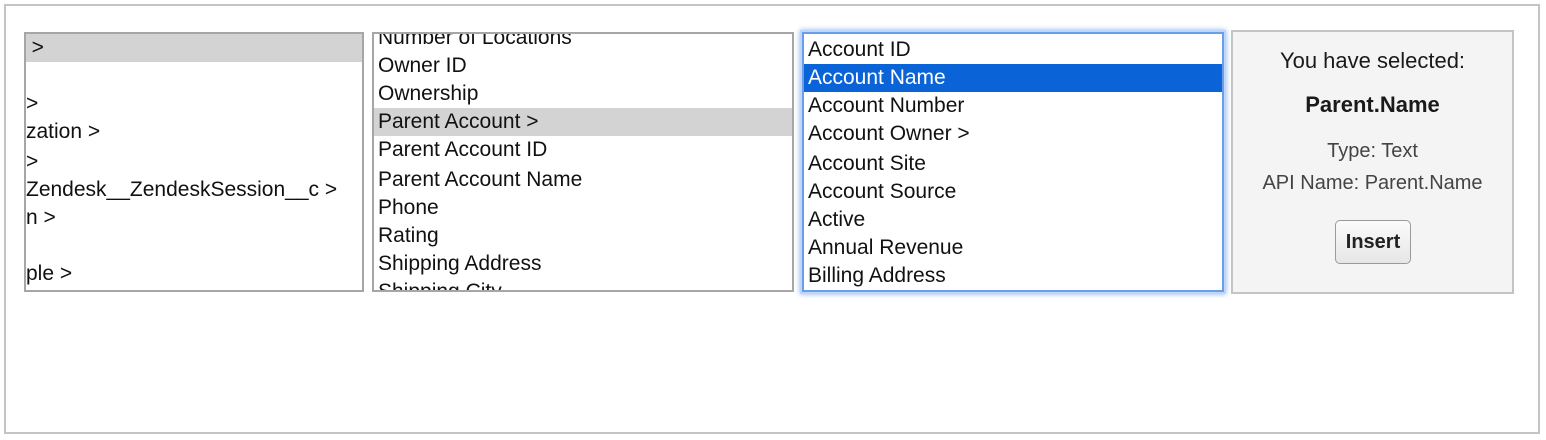 This screenshot has height=440, width=1546. I want to click on list2-option: Parent Account >, so click(583, 122).